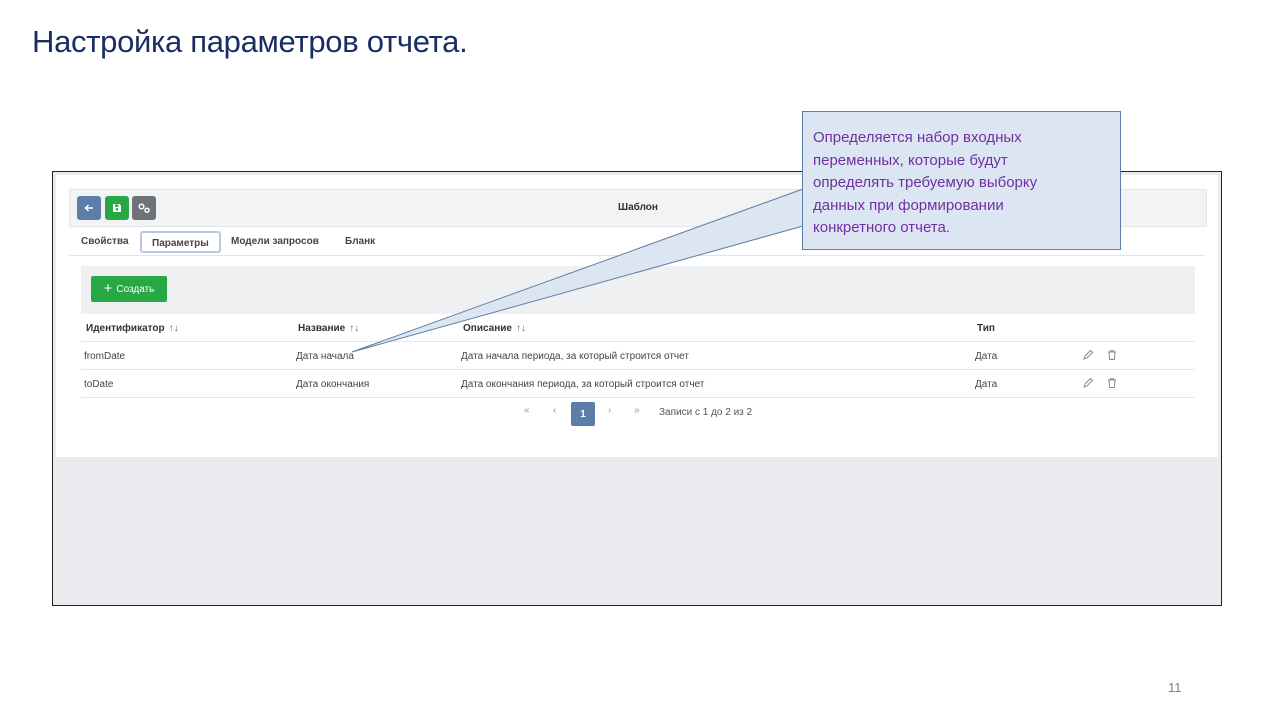 The image size is (1280, 720). Describe the element at coordinates (108, 288) in the screenshot. I see `plus-icon: +` at that location.